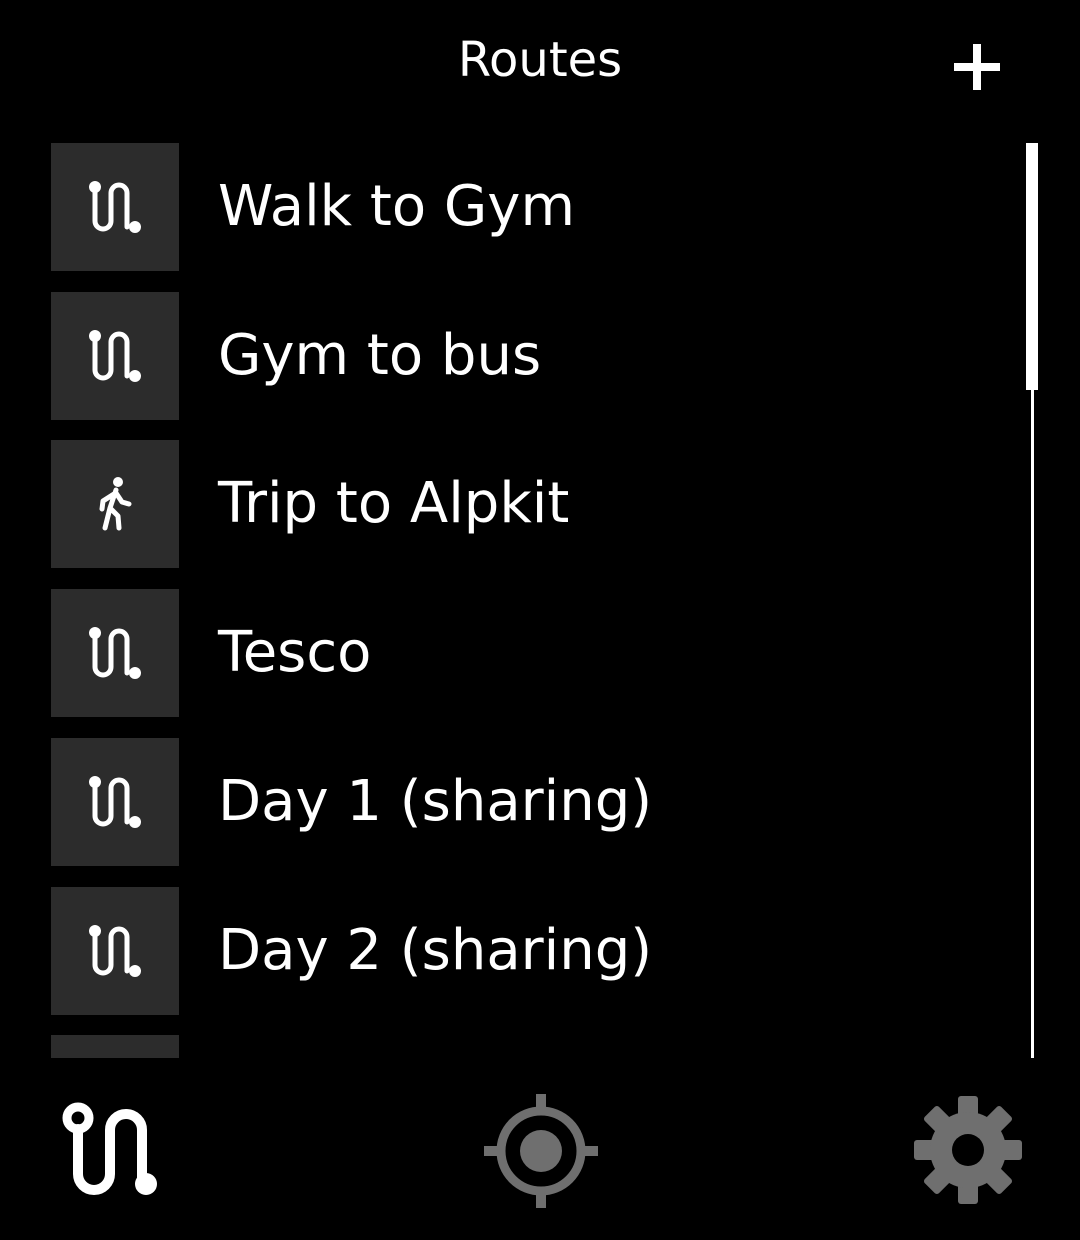 This screenshot has height=1240, width=1080. I want to click on header: Routes, so click(540, 62).